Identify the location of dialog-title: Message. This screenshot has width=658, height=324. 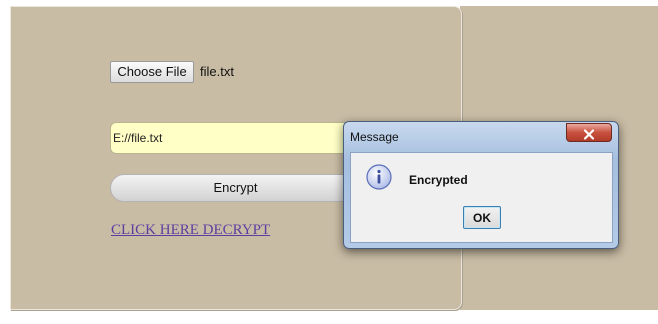
(374, 137).